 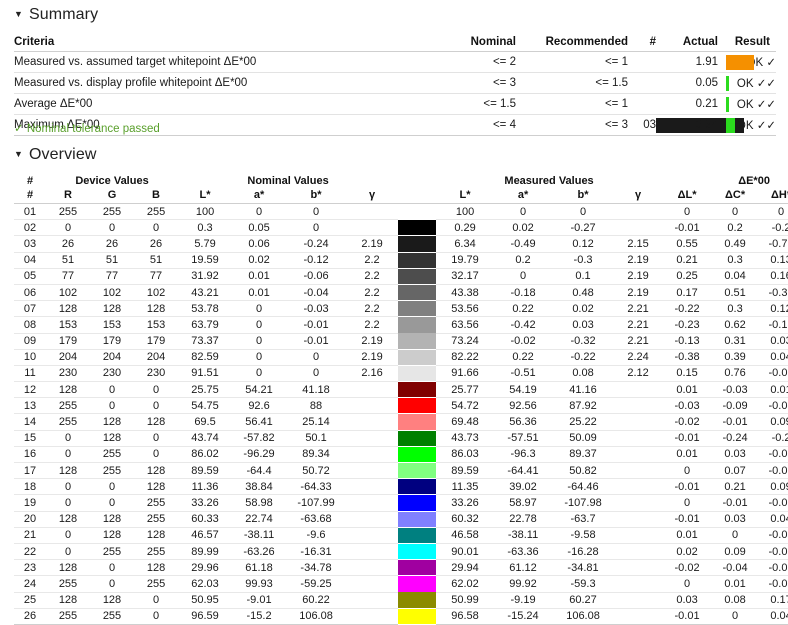 What do you see at coordinates (112, 196) in the screenshot?
I see `overview-col-g: G` at bounding box center [112, 196].